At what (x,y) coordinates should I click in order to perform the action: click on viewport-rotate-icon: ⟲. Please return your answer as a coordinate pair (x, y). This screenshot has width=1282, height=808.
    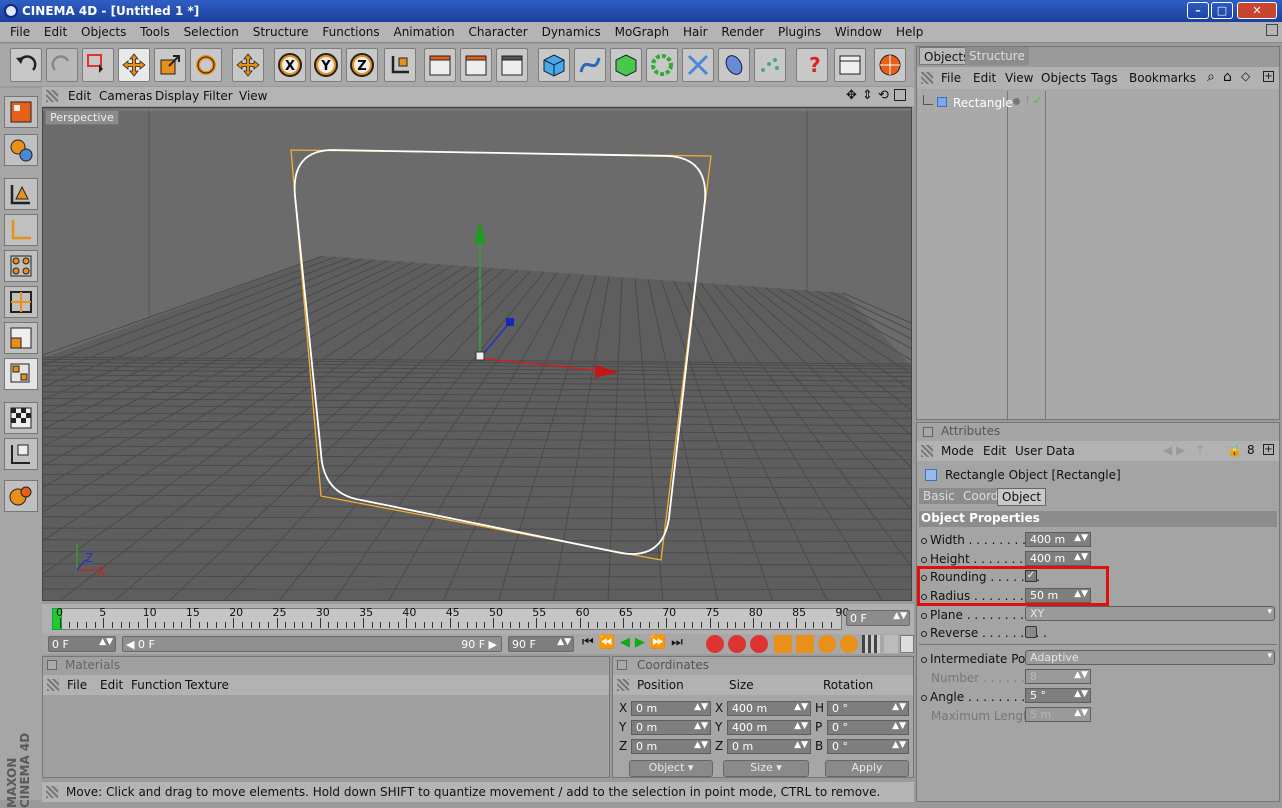
    Looking at the image, I should click on (883, 95).